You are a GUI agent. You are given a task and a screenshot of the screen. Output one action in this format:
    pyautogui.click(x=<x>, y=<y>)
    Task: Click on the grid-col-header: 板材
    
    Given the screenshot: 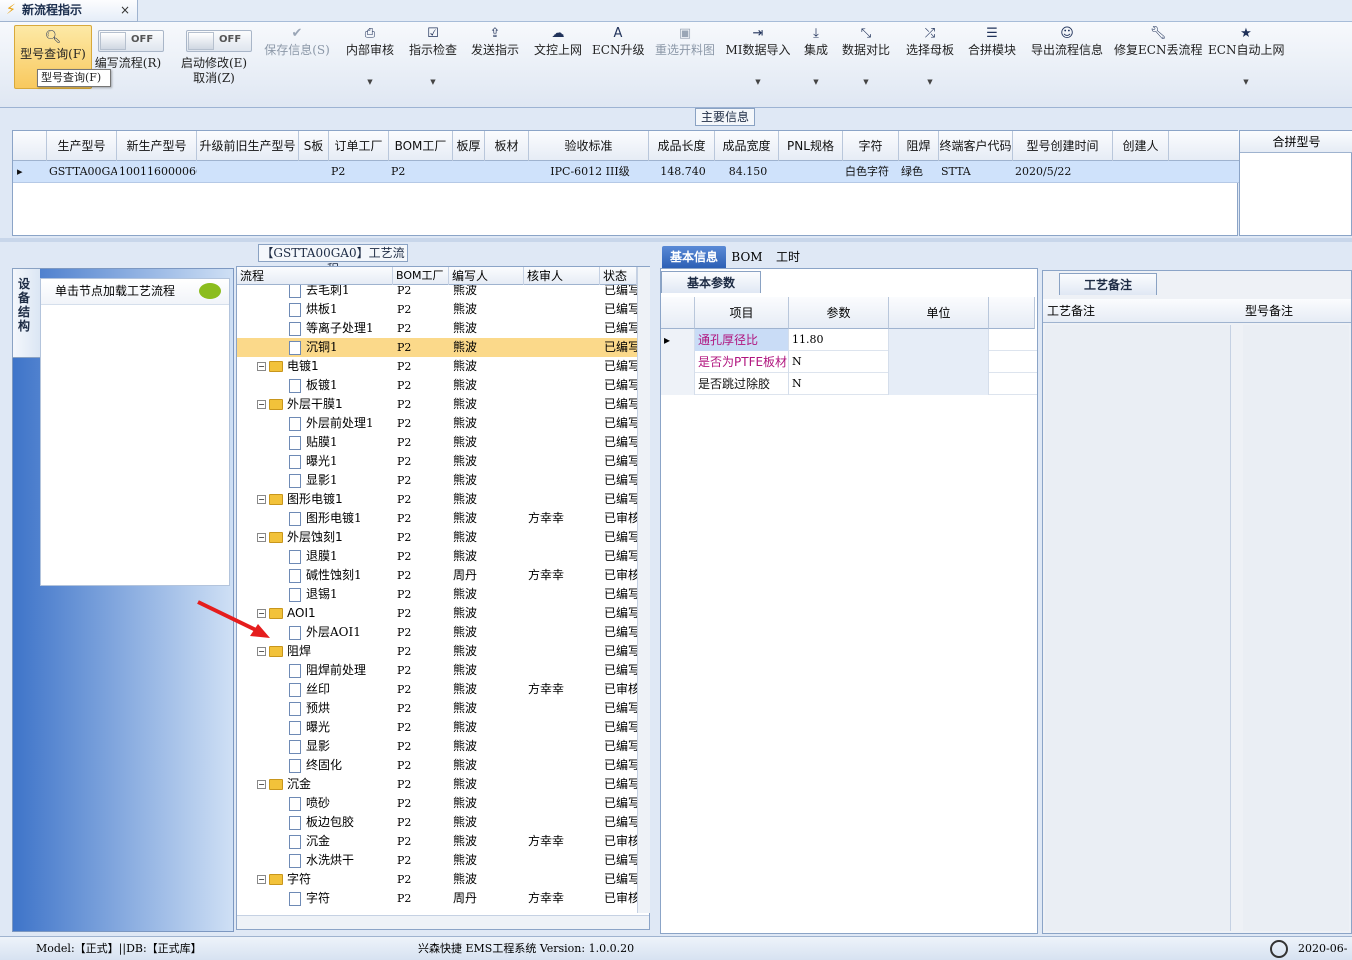 What is the action you would take?
    pyautogui.click(x=507, y=146)
    